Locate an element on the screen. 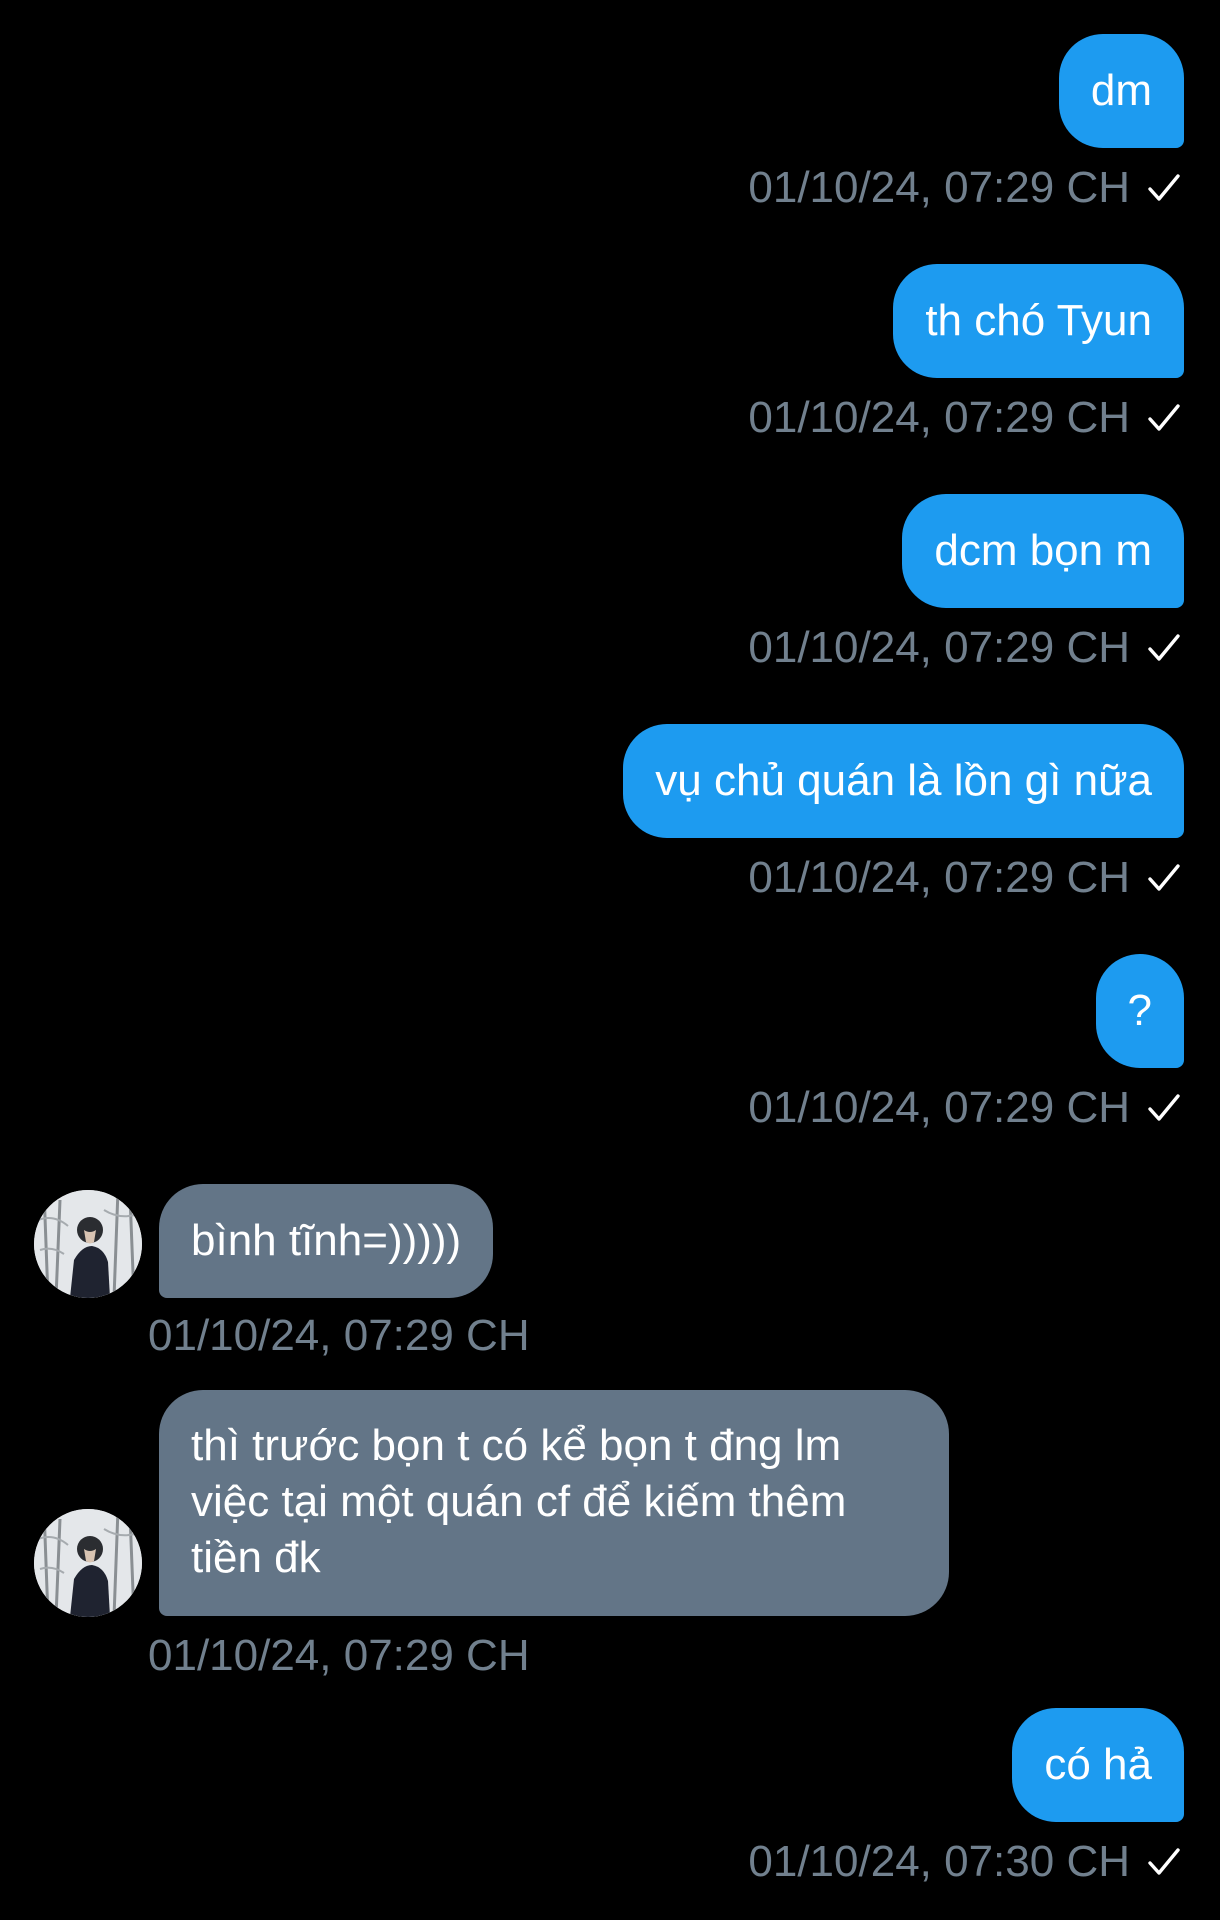 The image size is (1220, 1920). message-bubble: bình tĩnh=))))) is located at coordinates (326, 1241).